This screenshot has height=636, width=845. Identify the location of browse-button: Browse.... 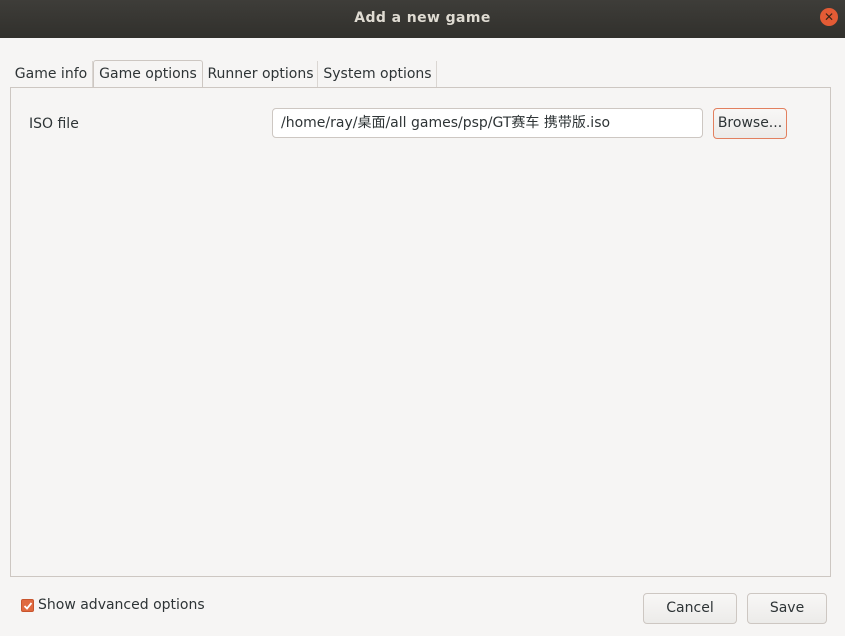
(750, 123).